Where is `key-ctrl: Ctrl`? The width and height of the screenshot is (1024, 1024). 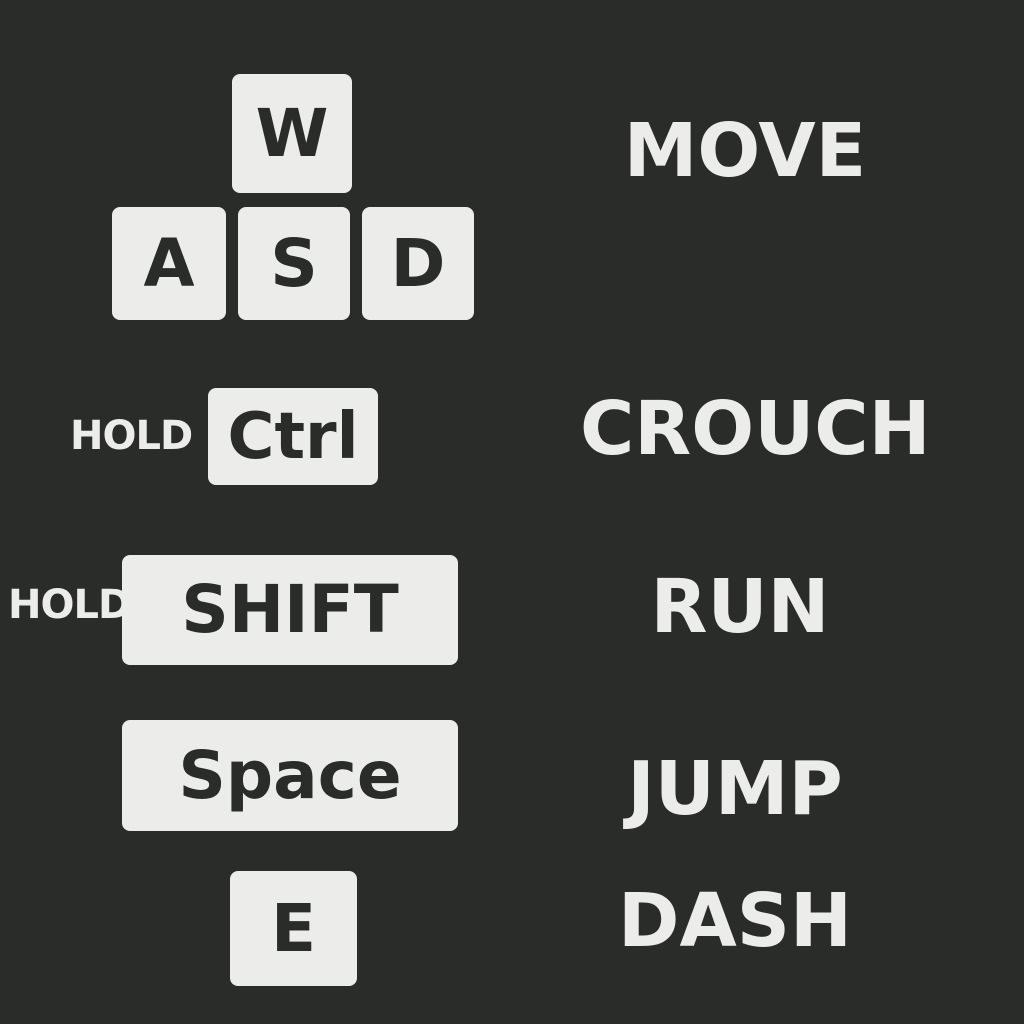
key-ctrl: Ctrl is located at coordinates (293, 436).